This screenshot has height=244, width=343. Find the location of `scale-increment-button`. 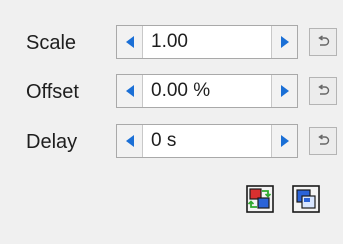

scale-increment-button is located at coordinates (284, 42).